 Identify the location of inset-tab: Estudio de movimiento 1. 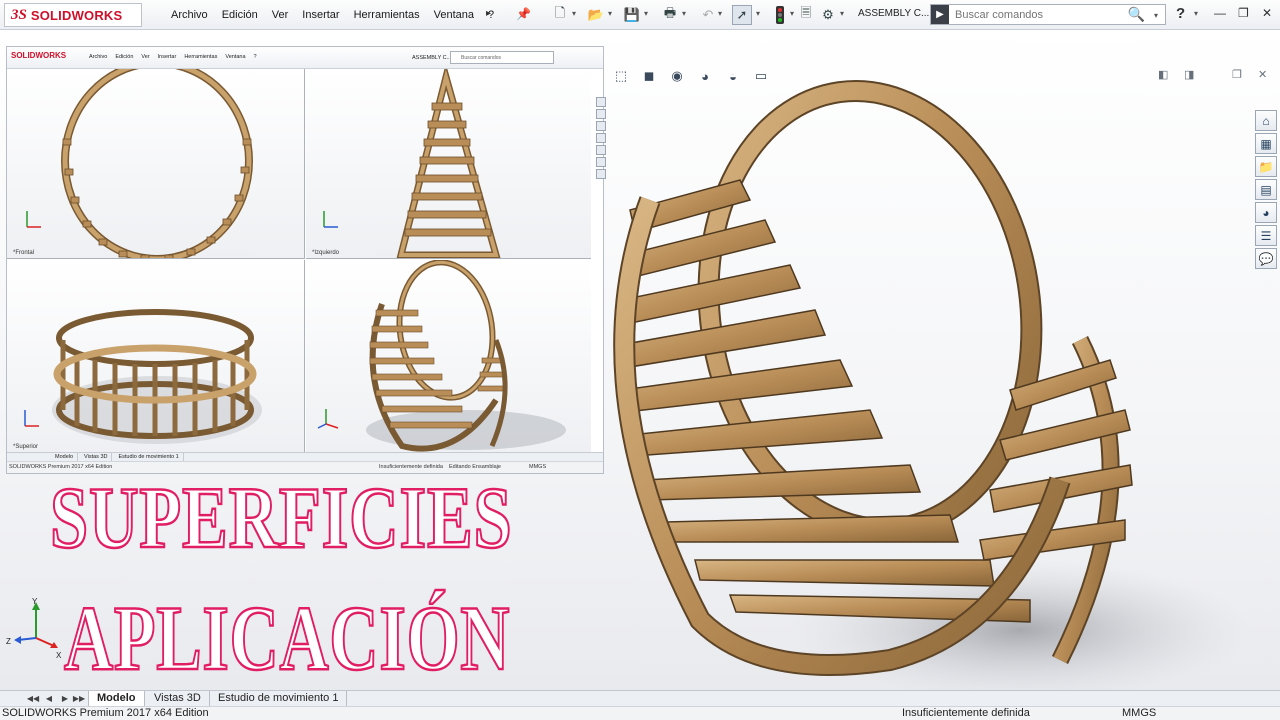
(149, 457).